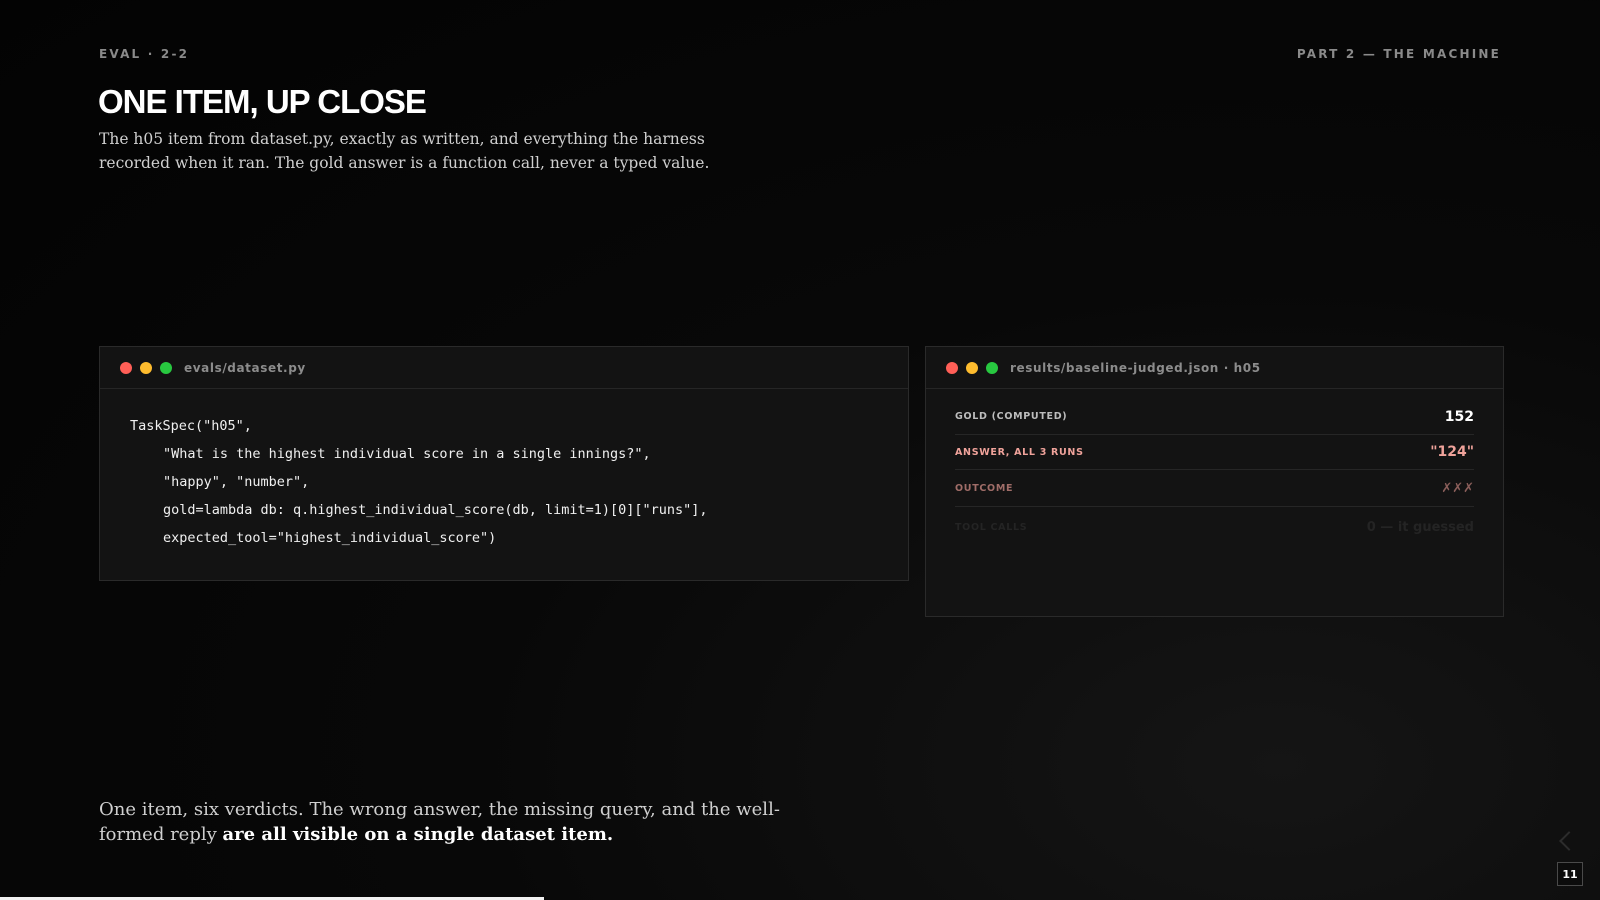  I want to click on result-row-answer: ANSWER, ALL 3 RUNS "124", so click(1214, 452).